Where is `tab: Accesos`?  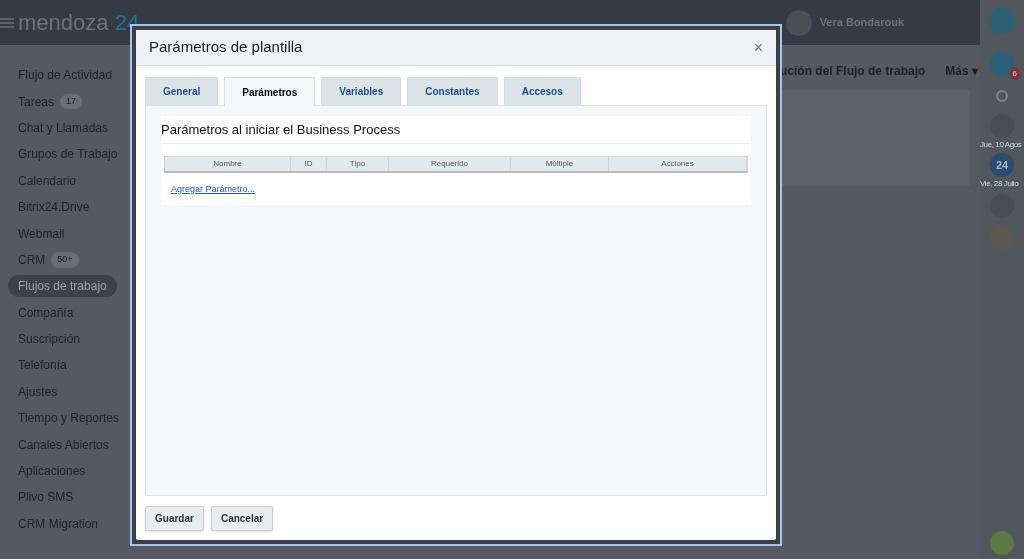 tab: Accesos is located at coordinates (542, 91).